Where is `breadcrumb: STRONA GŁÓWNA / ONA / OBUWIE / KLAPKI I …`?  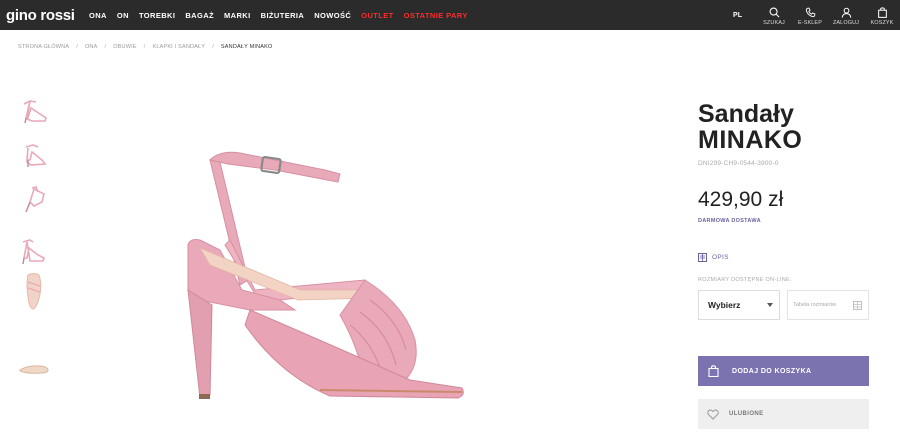
breadcrumb: STRONA GŁÓWNA / ONA / OBUWIE / KLAPKI I … is located at coordinates (145, 47).